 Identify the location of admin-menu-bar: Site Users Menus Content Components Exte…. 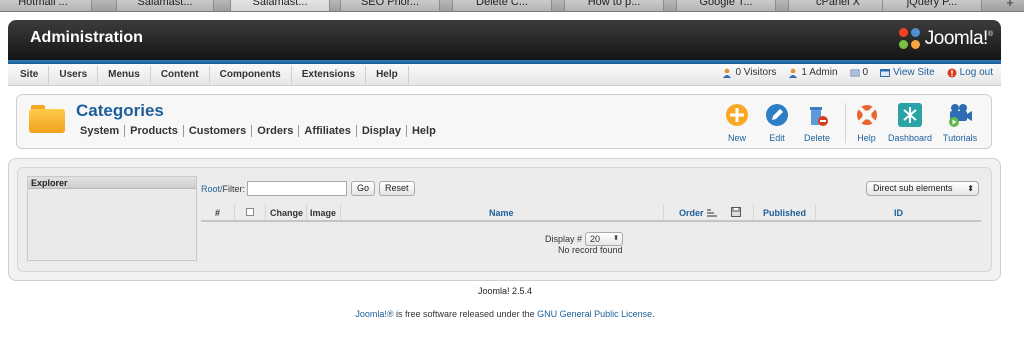
(504, 75).